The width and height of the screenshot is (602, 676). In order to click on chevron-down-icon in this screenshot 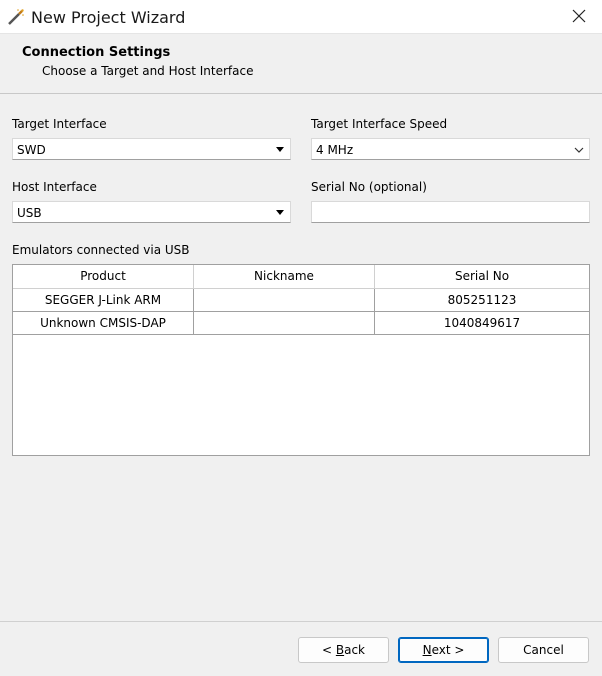, I will do `click(579, 149)`.